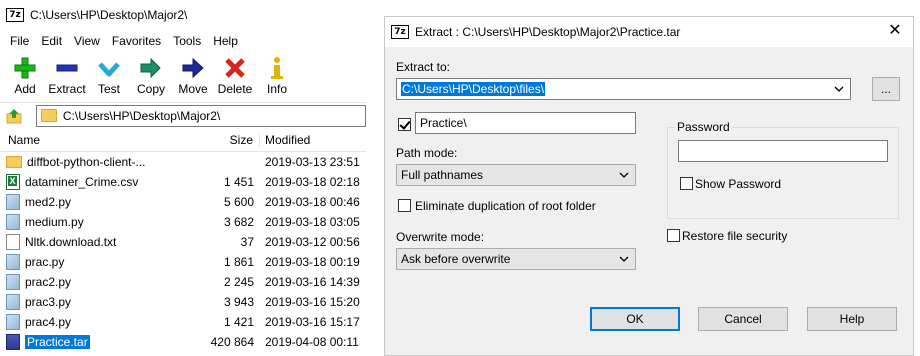 This screenshot has width=920, height=356. I want to click on file-row: prac4.py 1 421 2019-03-16 15:17, so click(183, 322).